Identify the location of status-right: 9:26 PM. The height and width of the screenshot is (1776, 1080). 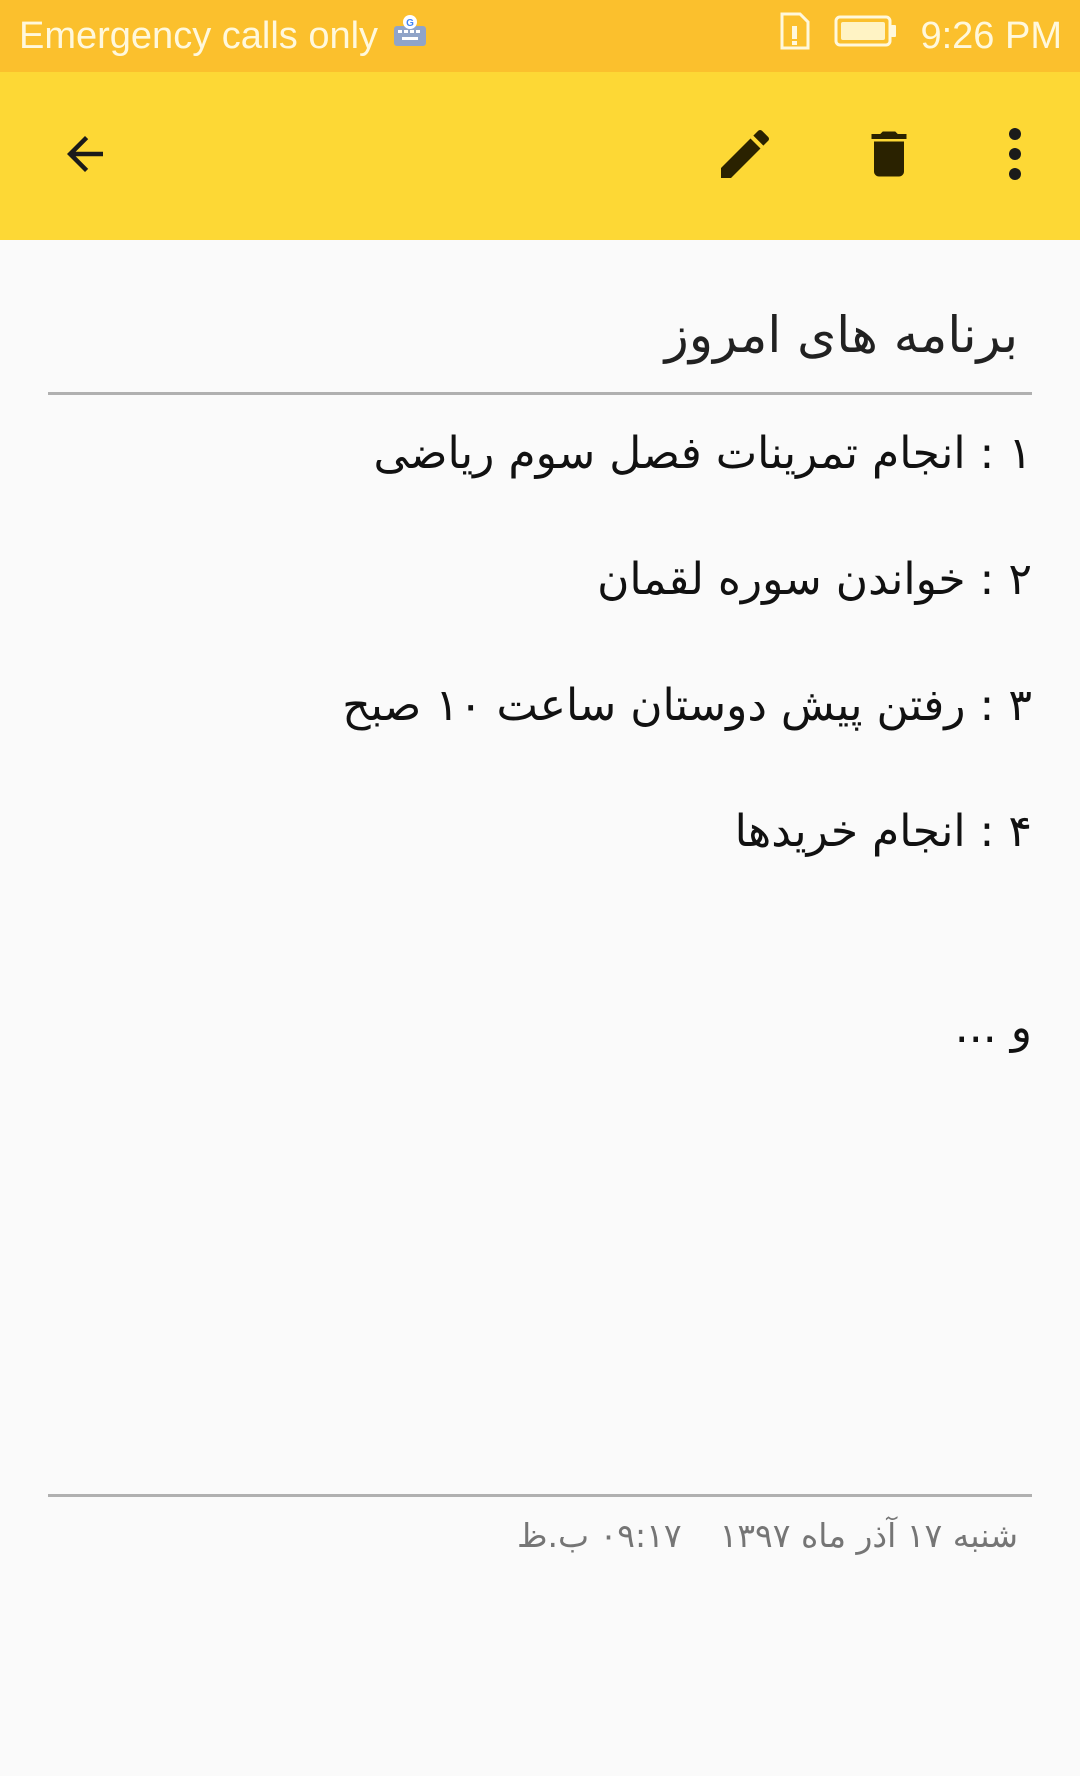
(920, 36).